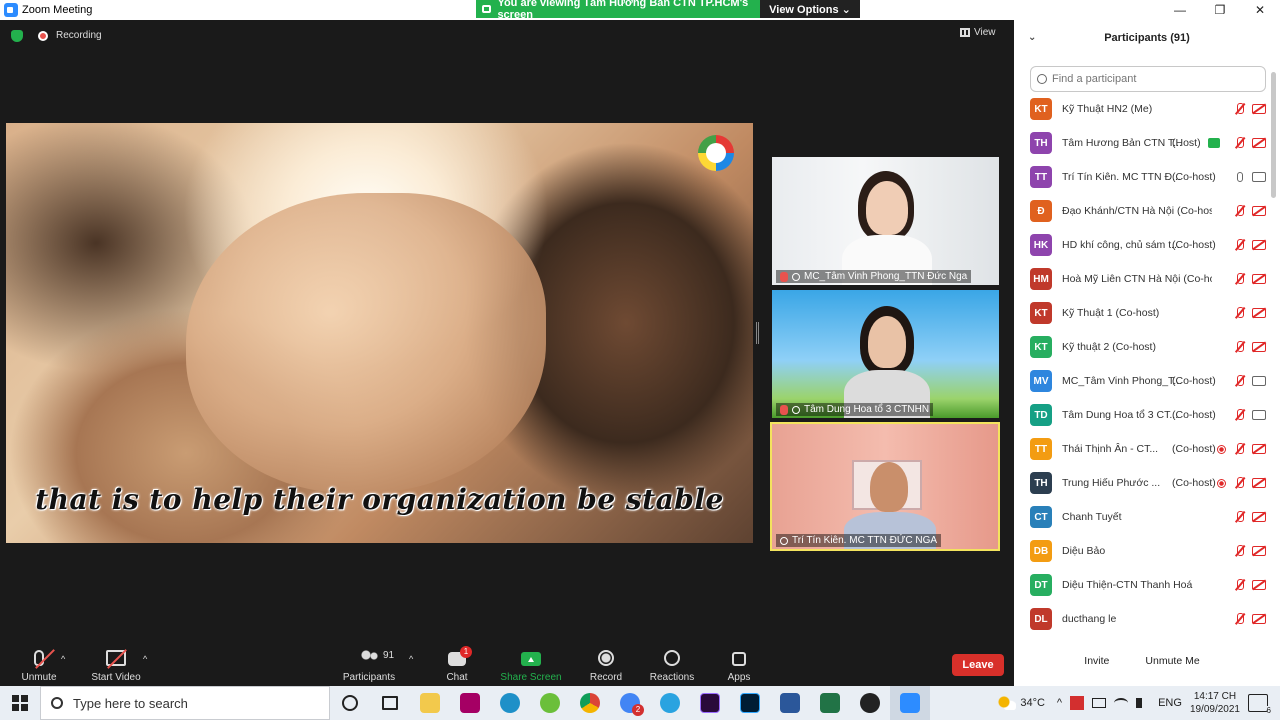 This screenshot has height=720, width=1280. Describe the element at coordinates (965, 32) in the screenshot. I see `grid-icon` at that location.